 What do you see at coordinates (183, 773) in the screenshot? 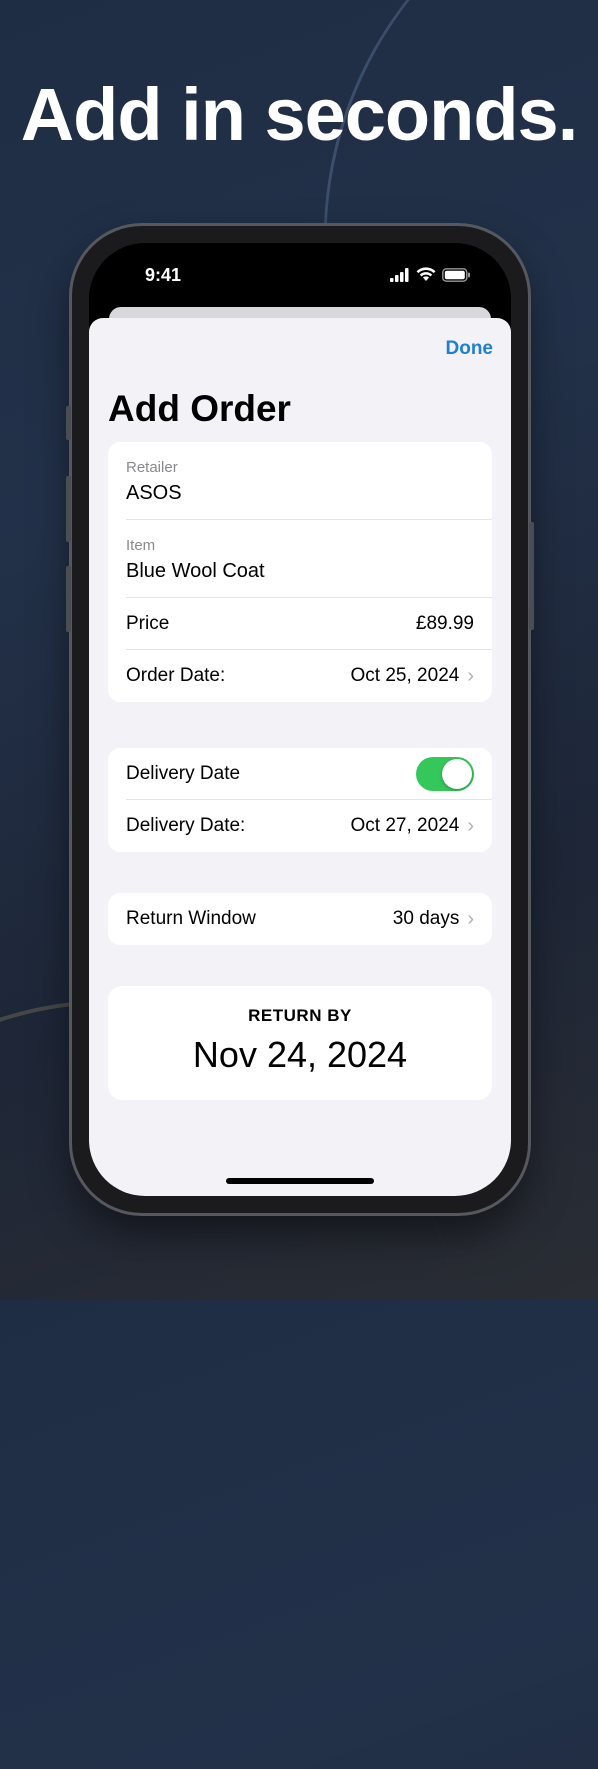
I see `delivery-toggle-label: Delivery Date` at bounding box center [183, 773].